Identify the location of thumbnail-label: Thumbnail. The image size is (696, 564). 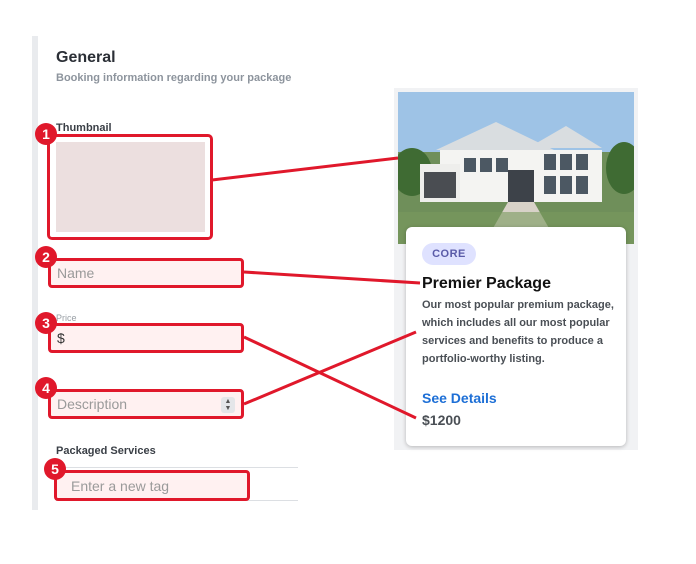
(84, 128).